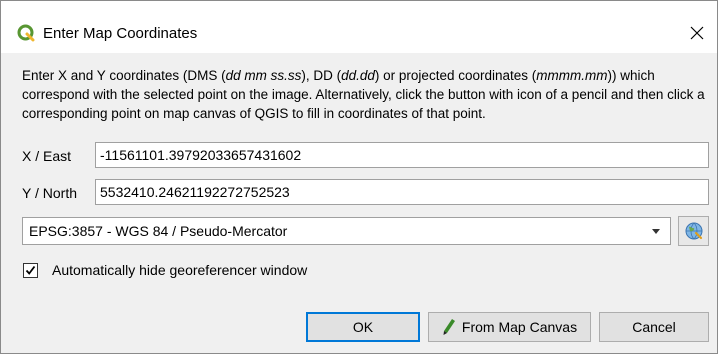 This screenshot has height=354, width=718. Describe the element at coordinates (47, 156) in the screenshot. I see `x-east-label: X / East` at that location.